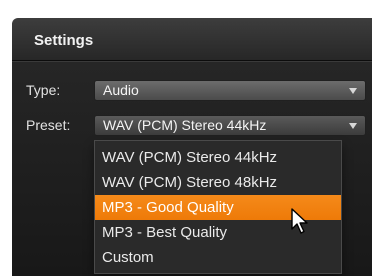 This screenshot has height=276, width=372. Describe the element at coordinates (43, 90) in the screenshot. I see `type-label: Type:` at that location.